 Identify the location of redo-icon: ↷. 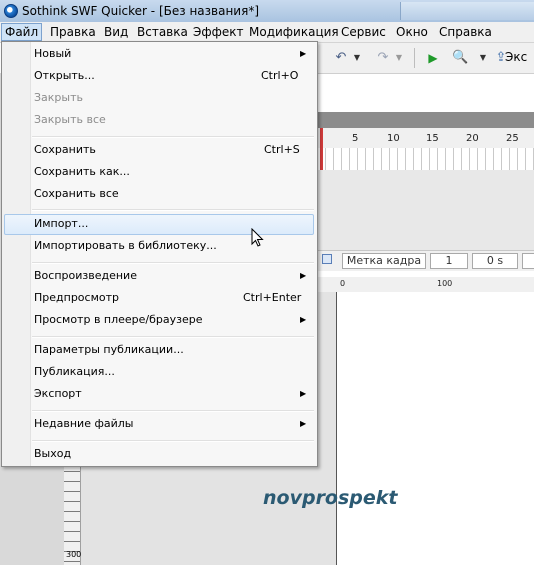
(383, 58).